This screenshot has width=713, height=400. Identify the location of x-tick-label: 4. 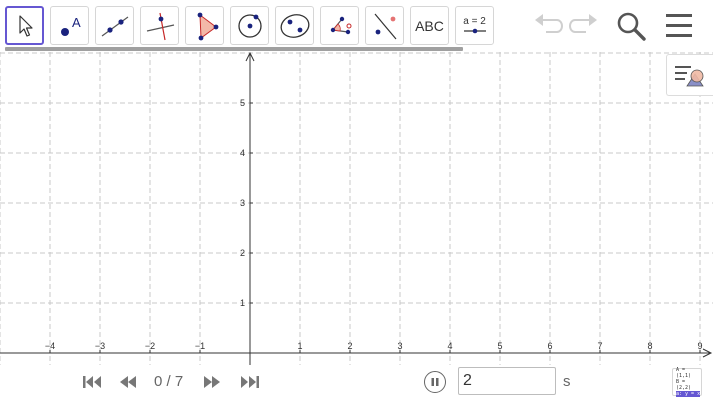
(449, 346).